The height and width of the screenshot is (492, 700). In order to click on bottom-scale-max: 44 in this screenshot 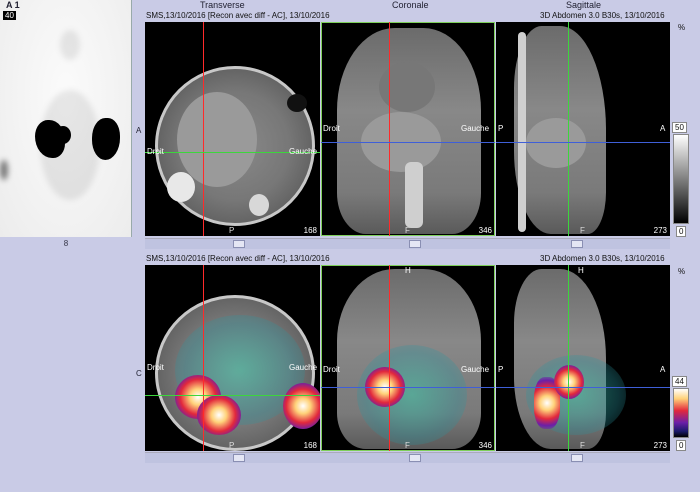, I will do `click(679, 381)`.